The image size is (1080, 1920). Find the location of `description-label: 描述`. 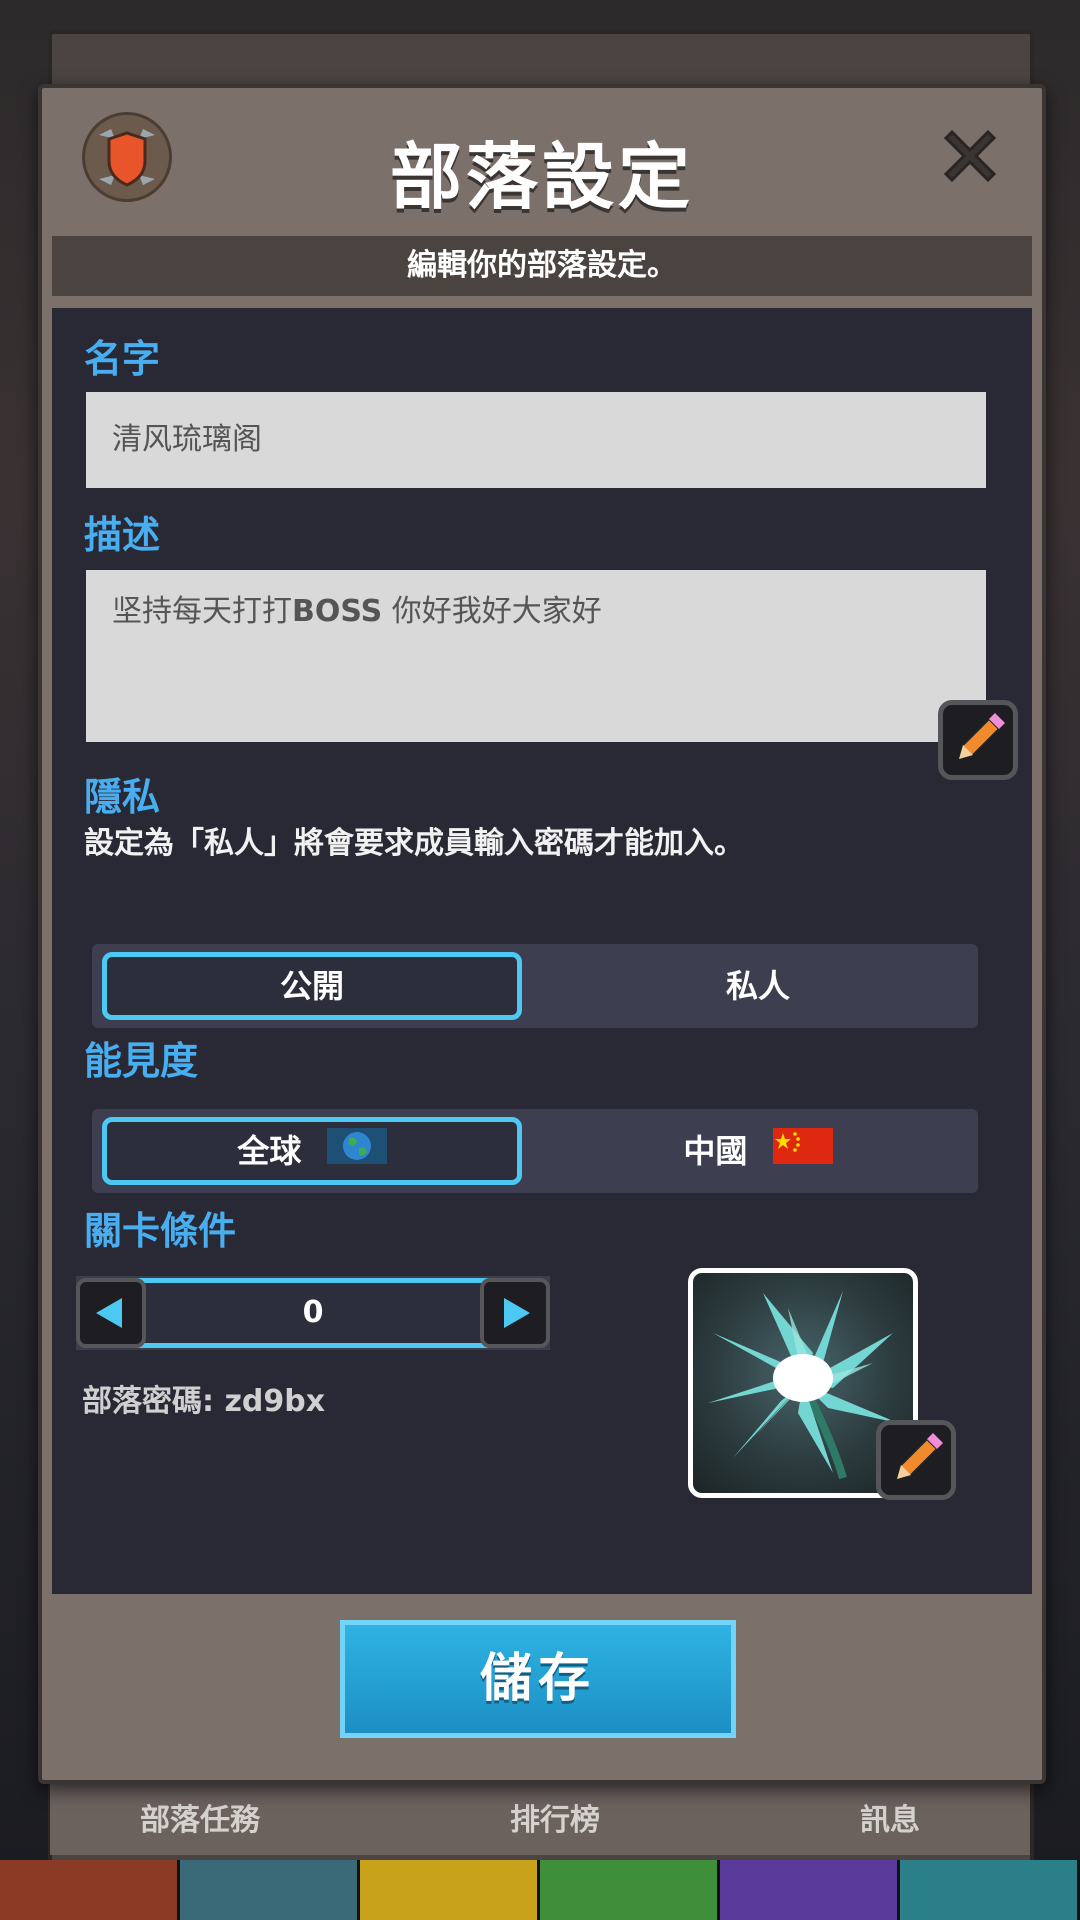

description-label: 描述 is located at coordinates (122, 535).